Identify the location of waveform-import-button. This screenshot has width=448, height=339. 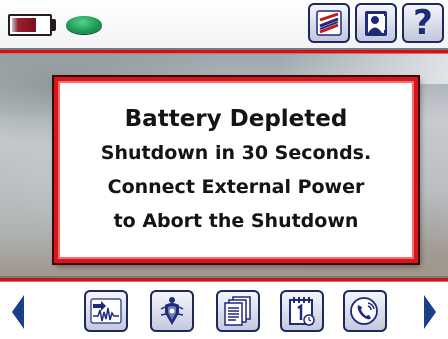
(106, 311).